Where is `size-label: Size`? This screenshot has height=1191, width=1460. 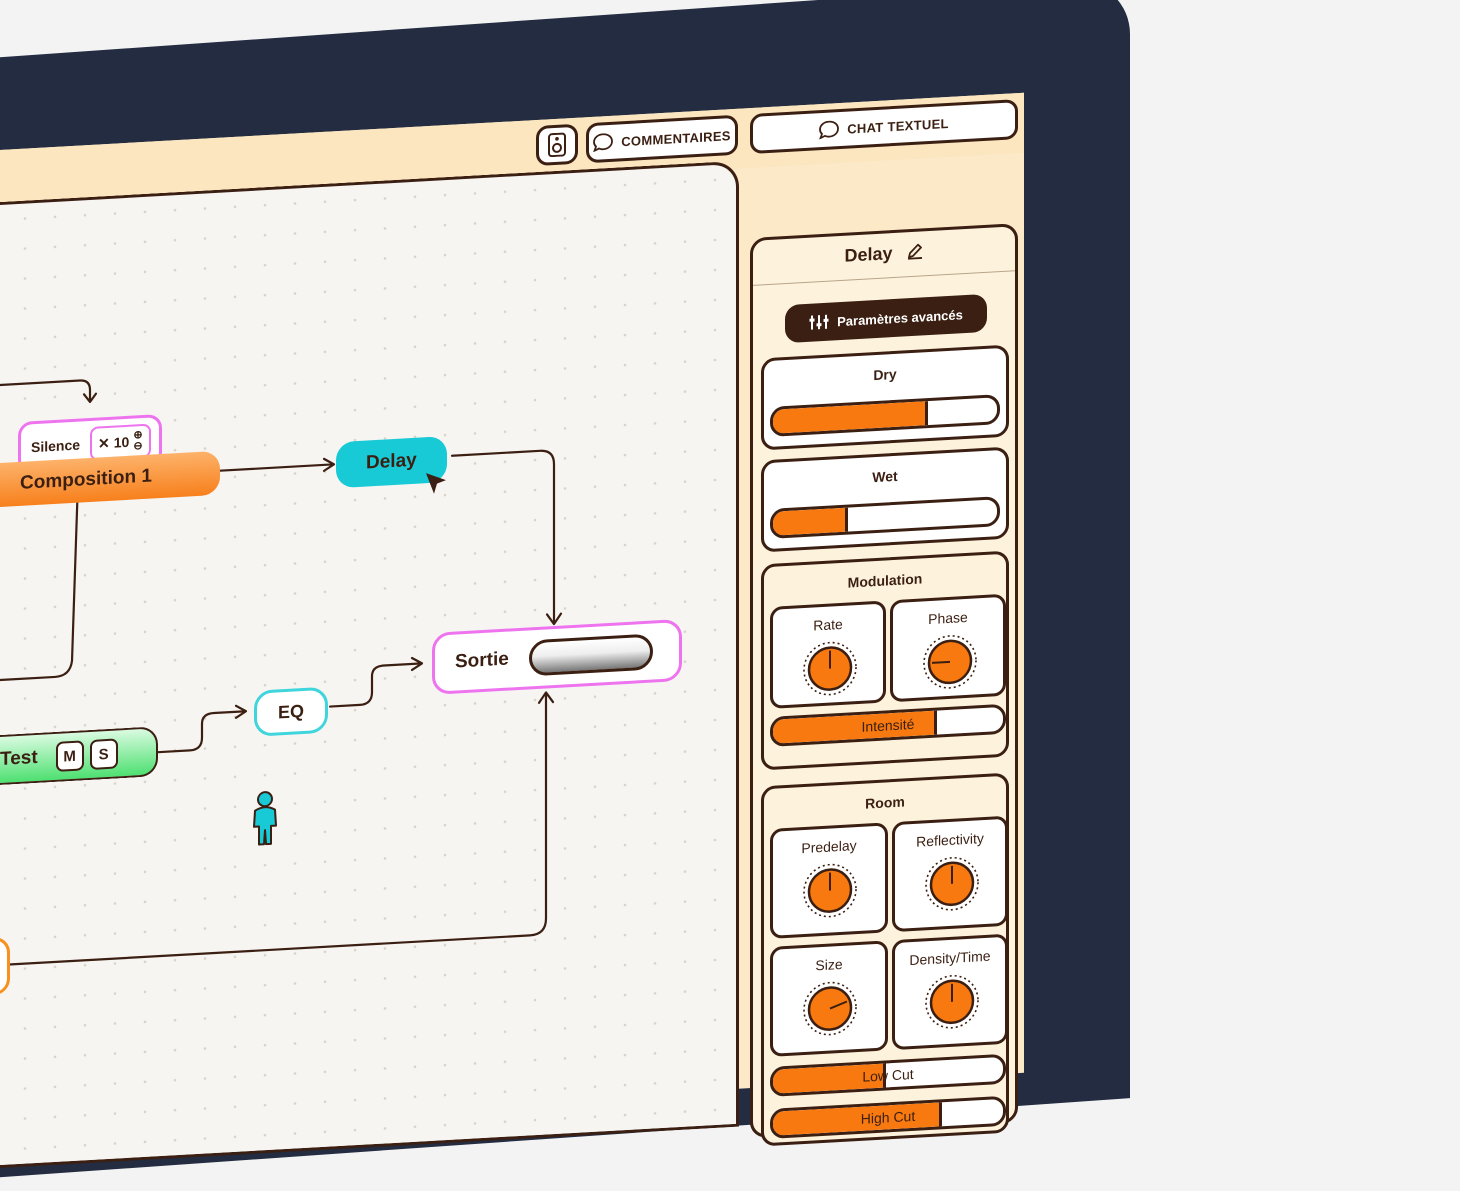 size-label: Size is located at coordinates (829, 964).